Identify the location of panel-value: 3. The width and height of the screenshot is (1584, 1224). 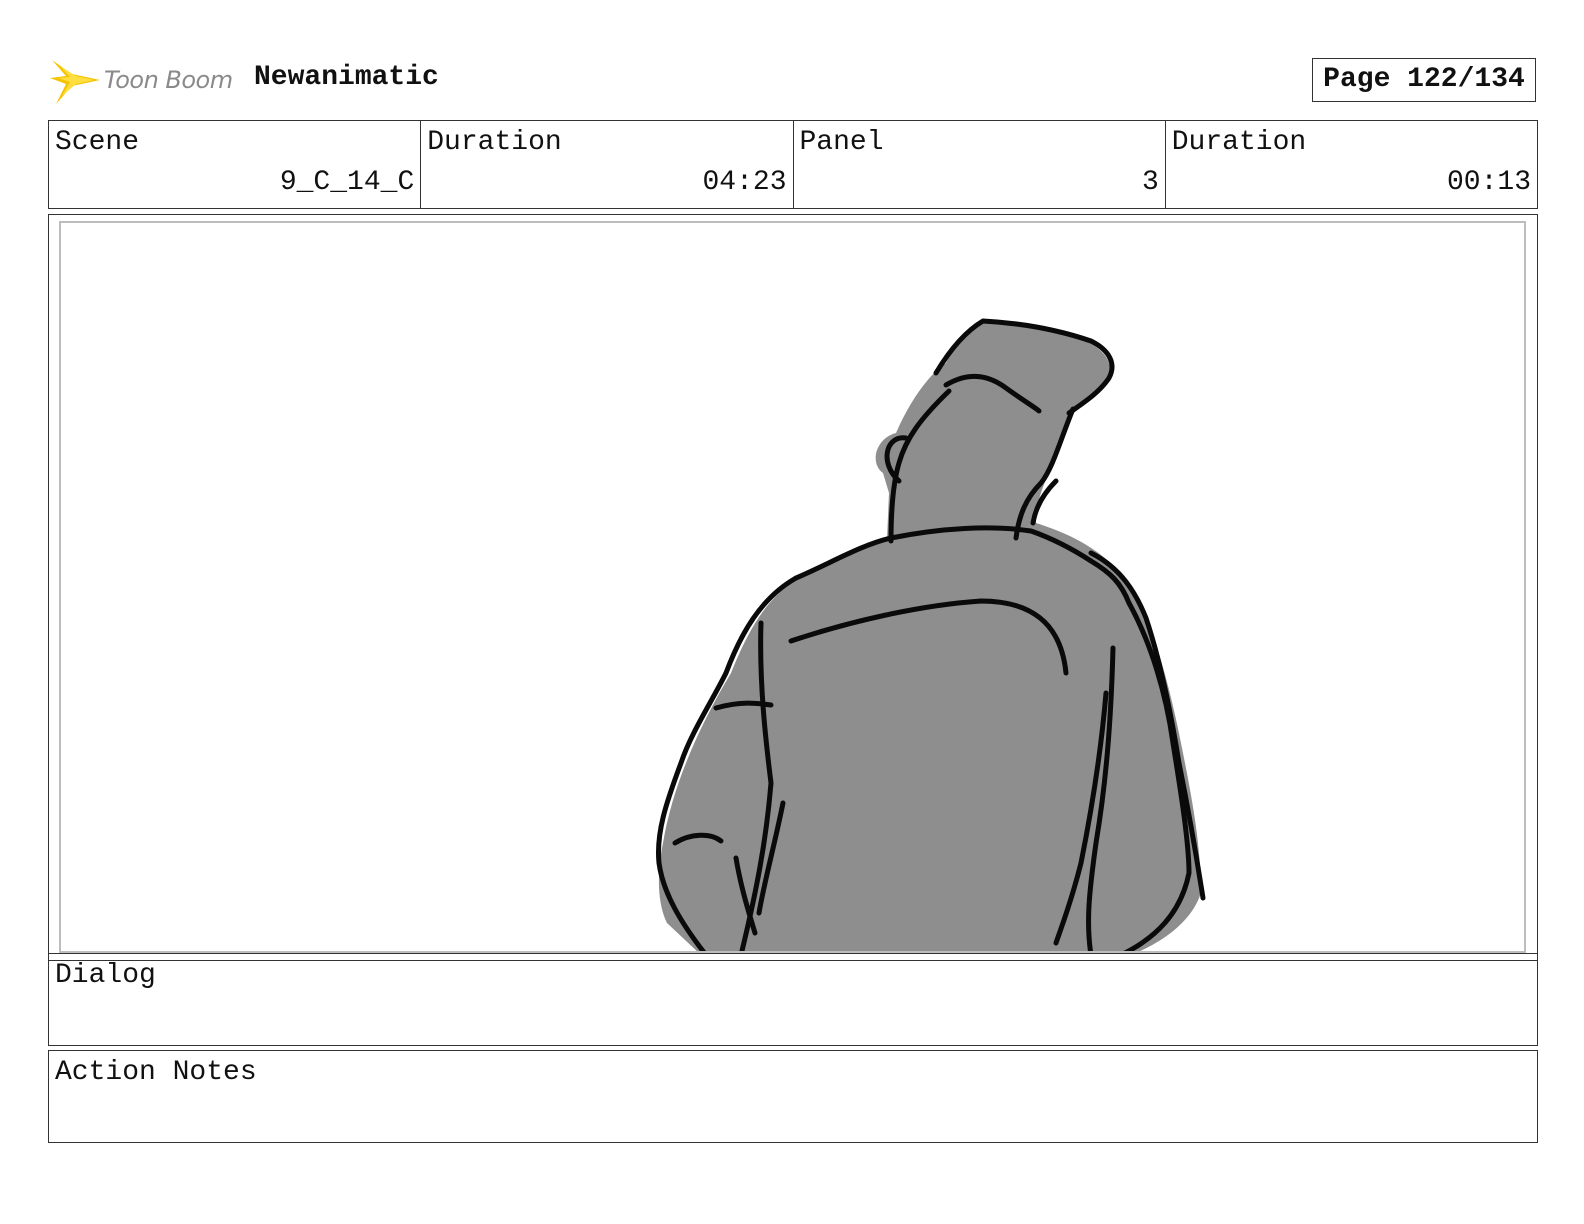
(1150, 182).